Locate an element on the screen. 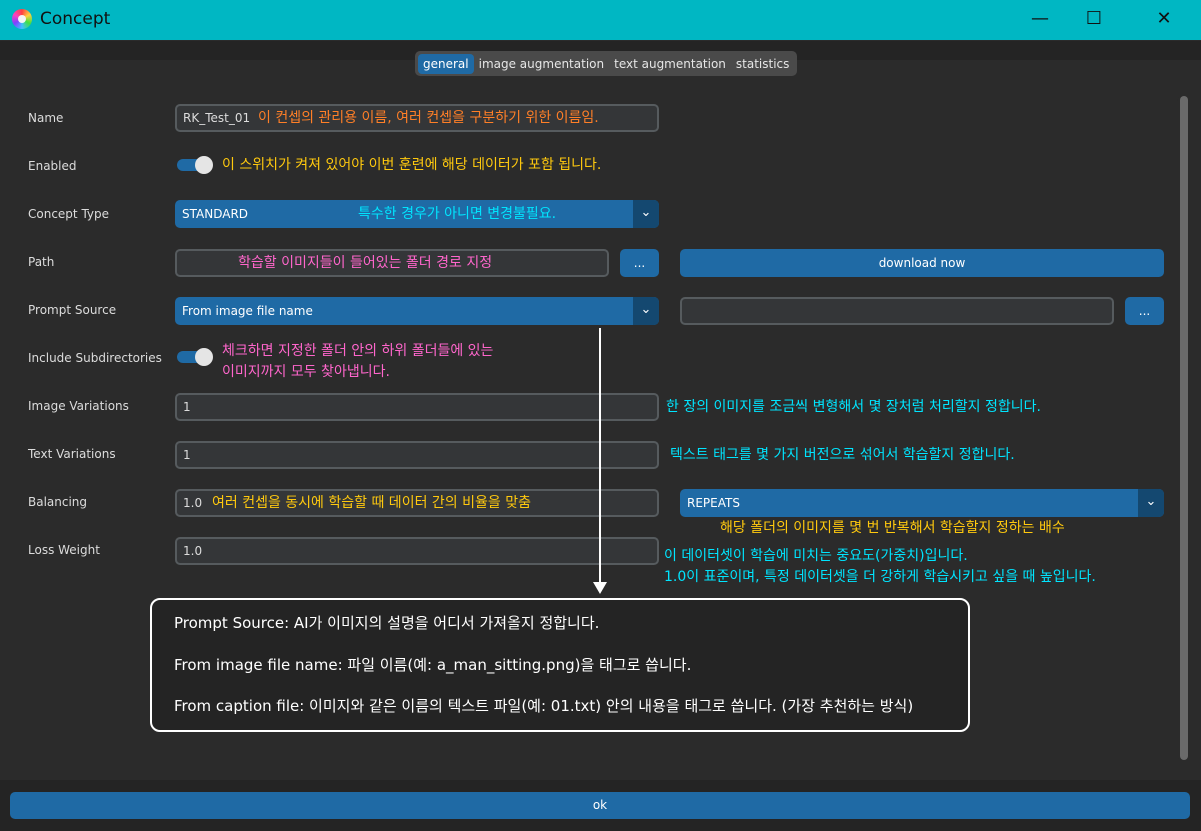  enabled-switch is located at coordinates (195, 165).